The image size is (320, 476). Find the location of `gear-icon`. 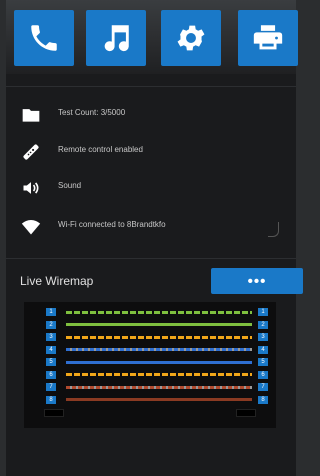

gear-icon is located at coordinates (191, 38).